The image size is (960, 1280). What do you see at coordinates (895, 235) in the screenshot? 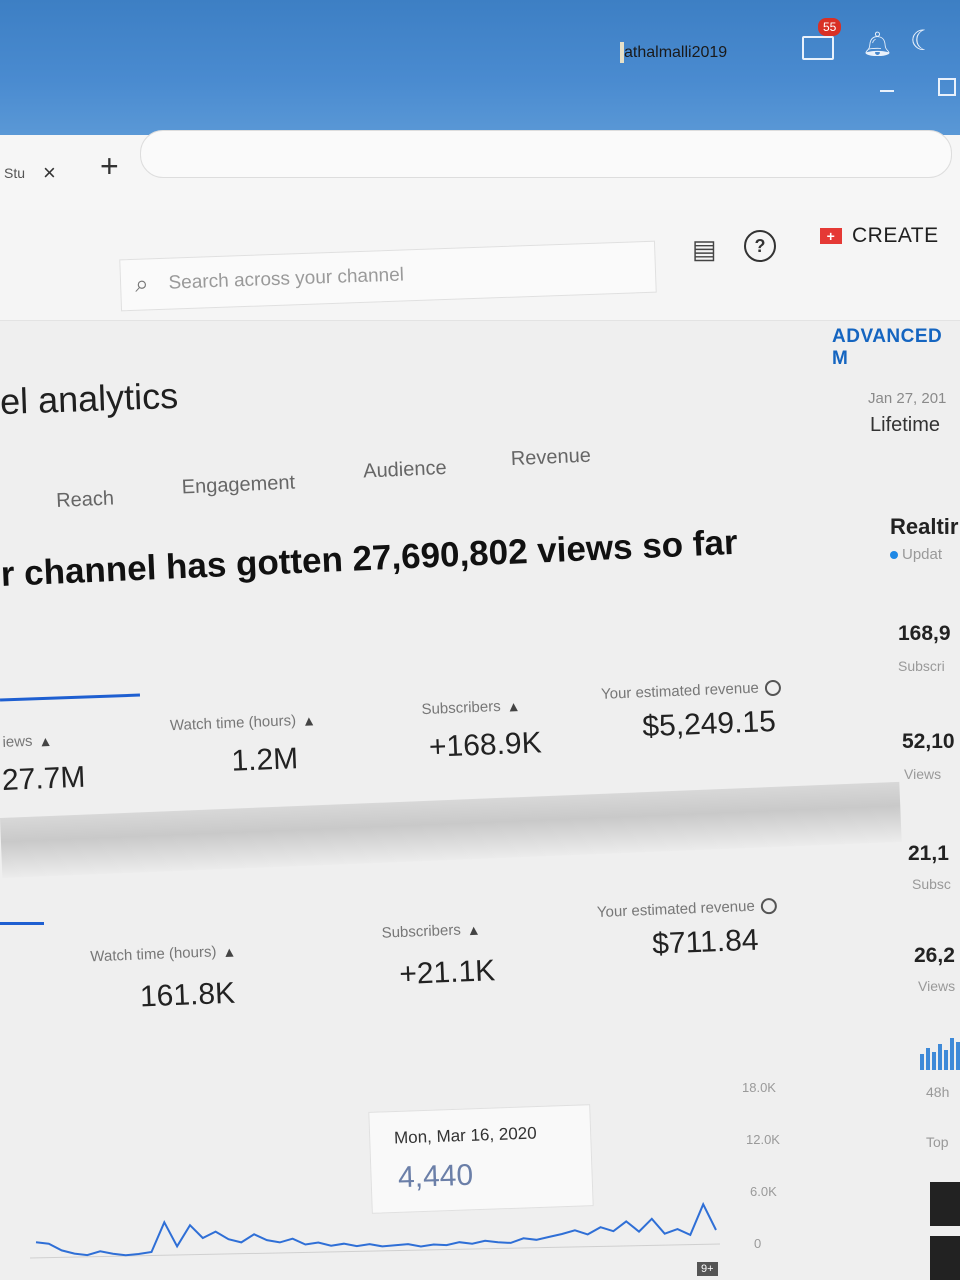
I see `create-label: CREATE` at bounding box center [895, 235].